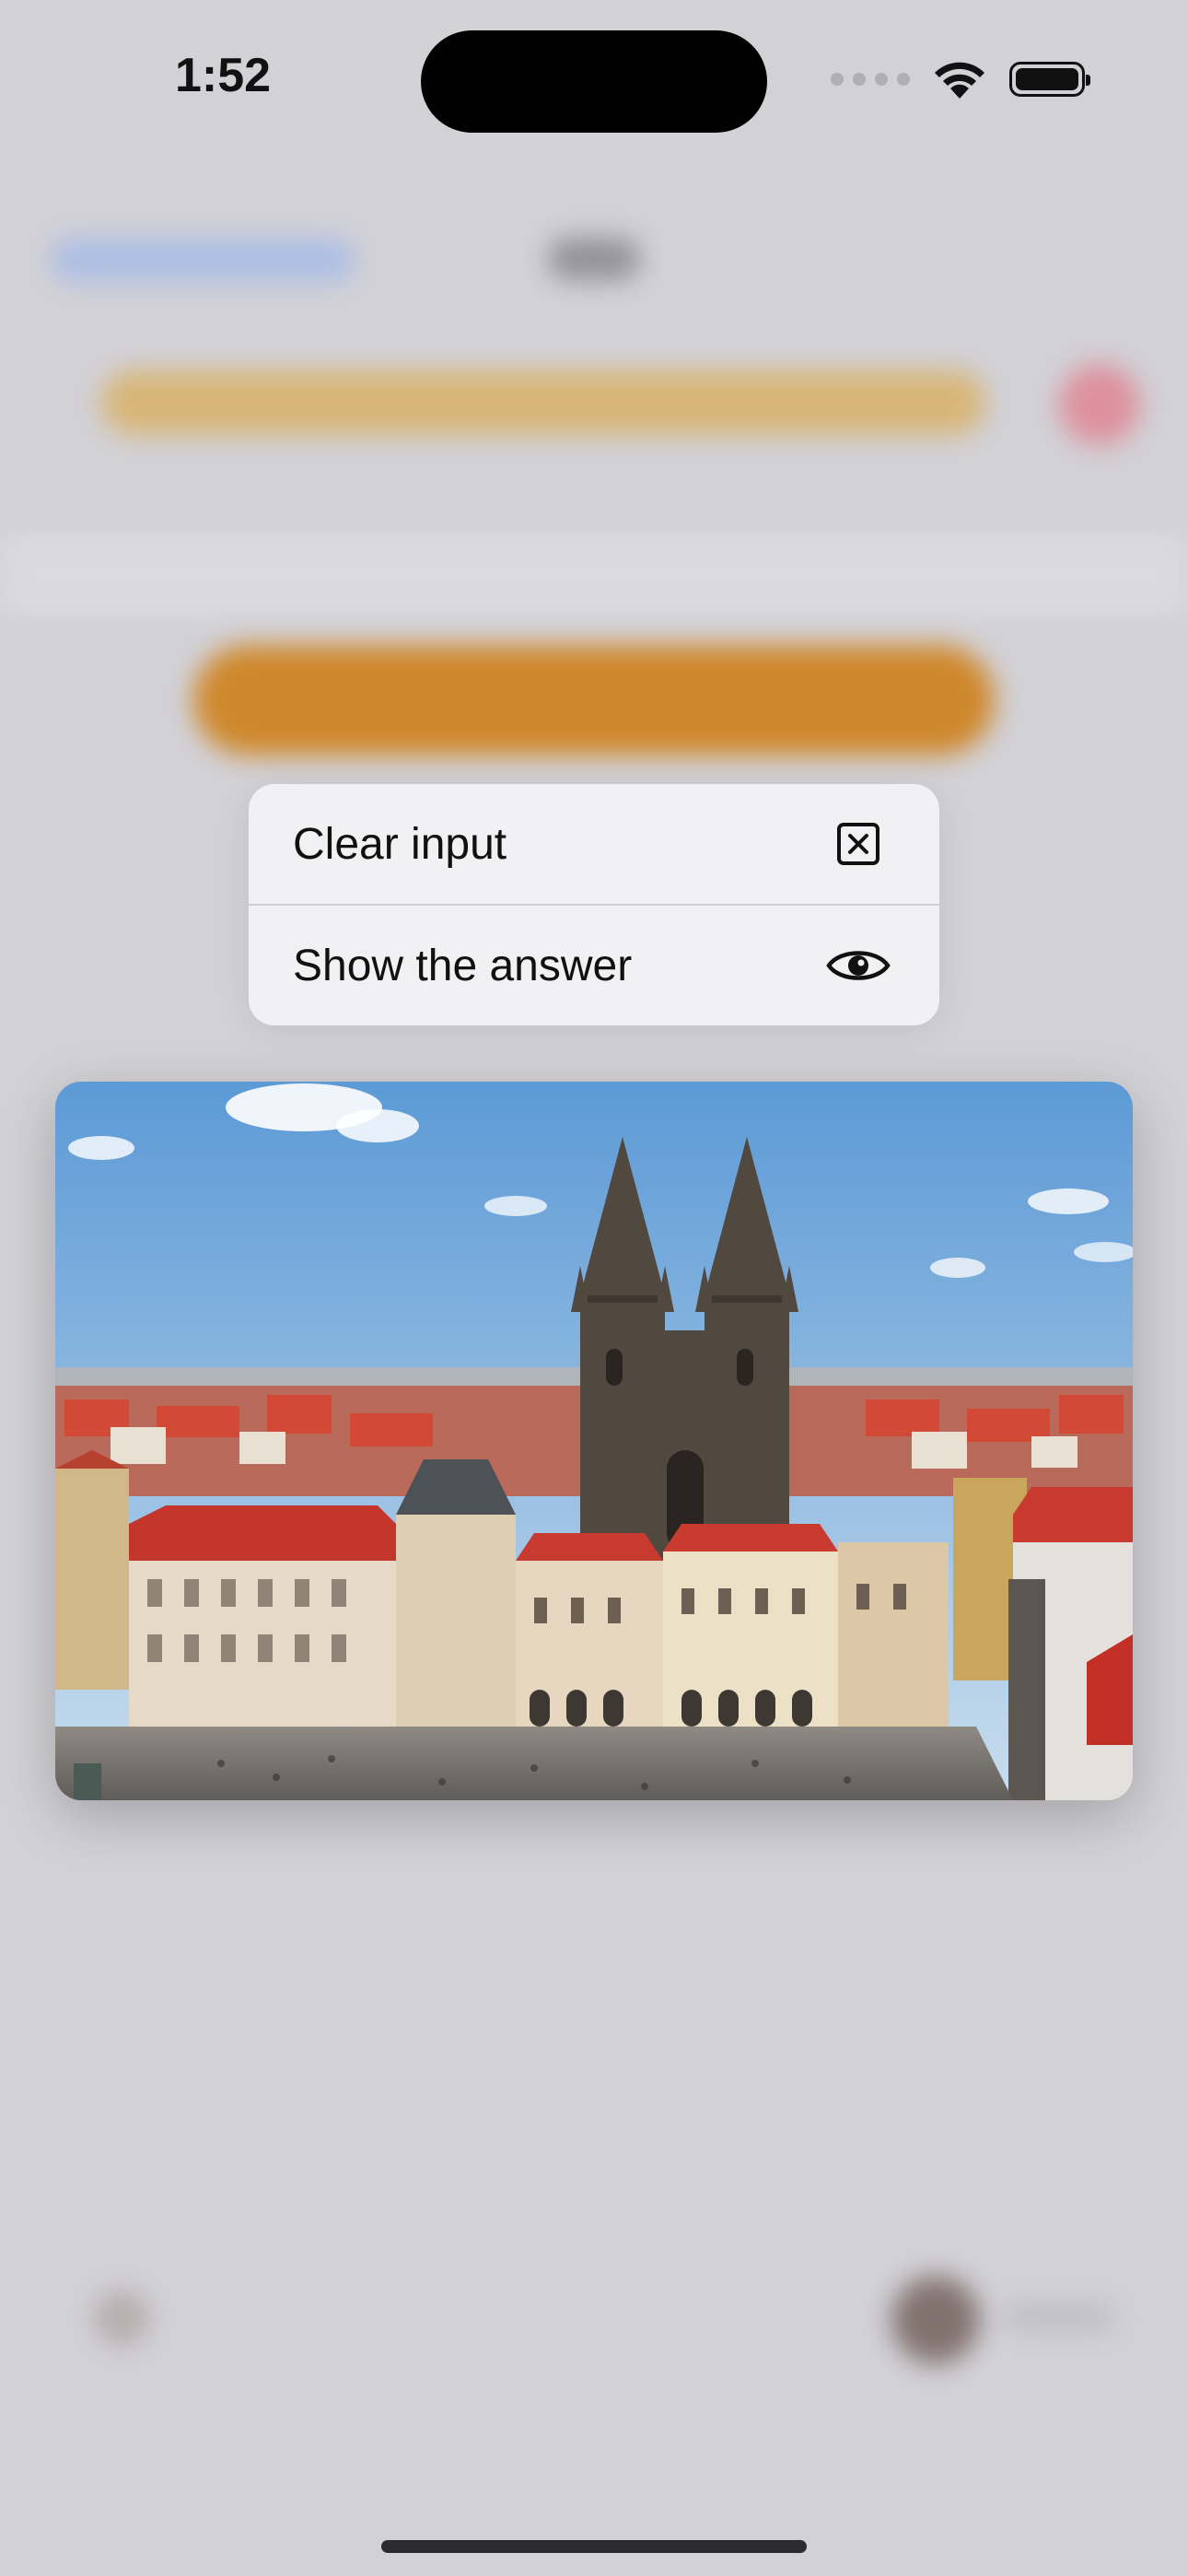 The image size is (1188, 2576). Describe the element at coordinates (400, 844) in the screenshot. I see `menu-item-label: Clear input` at that location.